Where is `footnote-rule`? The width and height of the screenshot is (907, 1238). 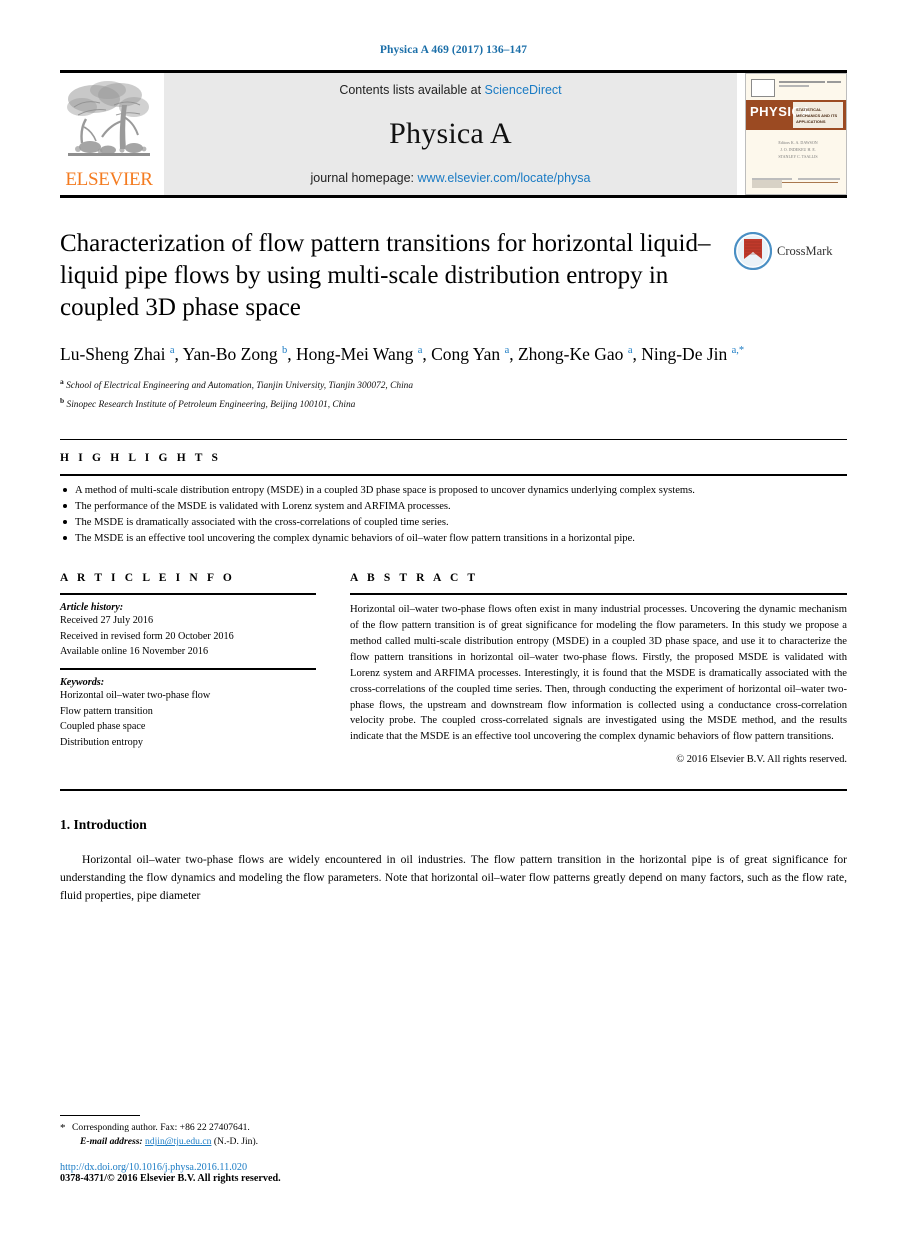
footnote-rule is located at coordinates (100, 1115).